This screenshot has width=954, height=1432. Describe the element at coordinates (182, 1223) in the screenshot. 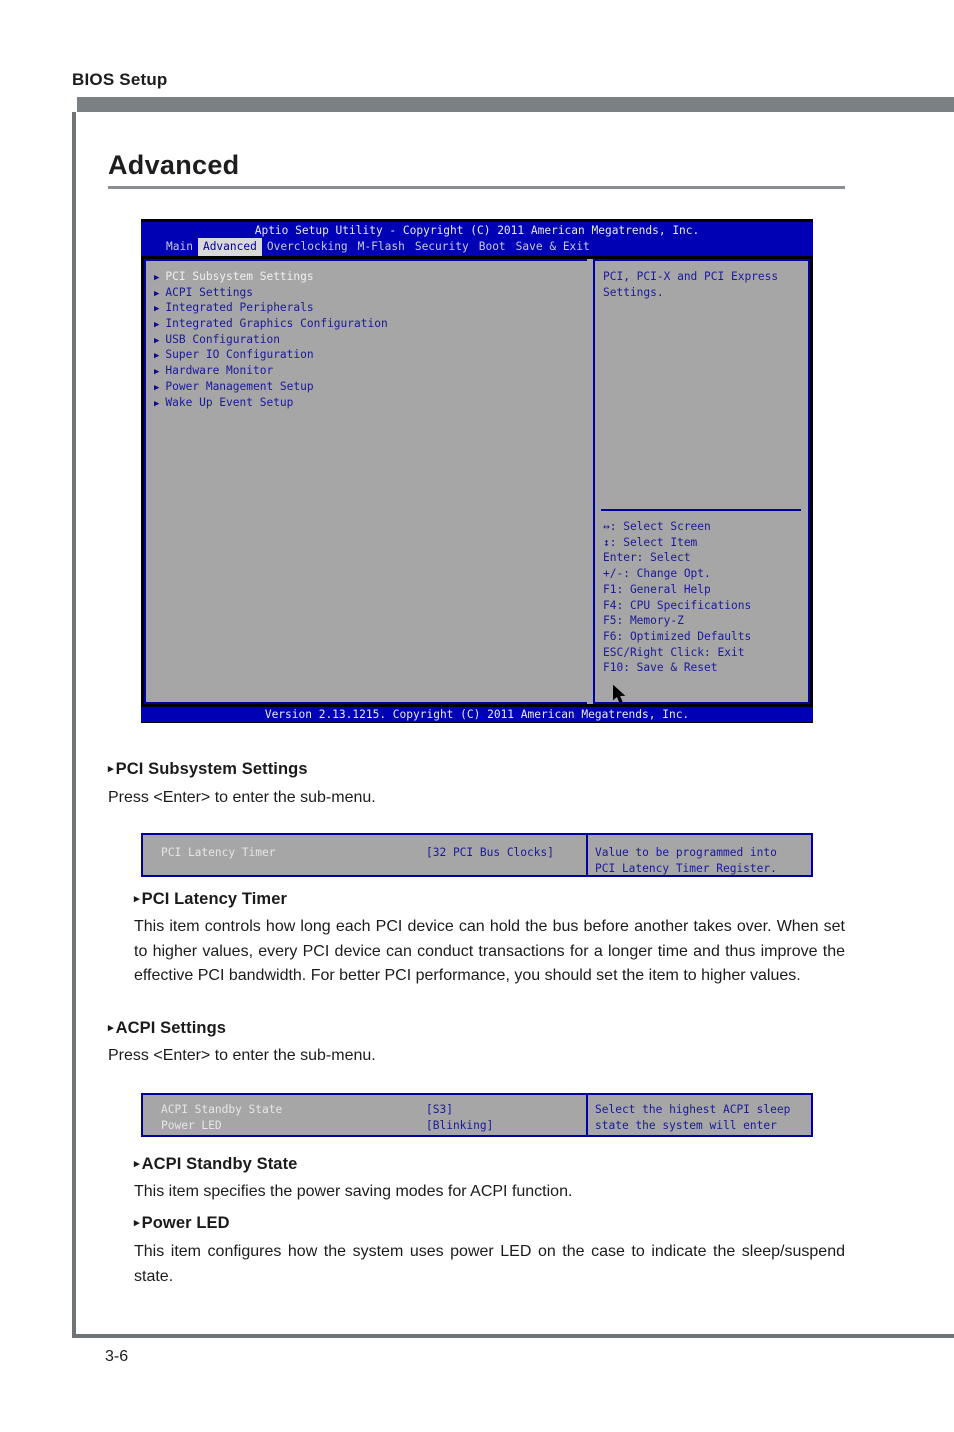

I see `bullet-heading-power-led: ▸ Power LED` at that location.